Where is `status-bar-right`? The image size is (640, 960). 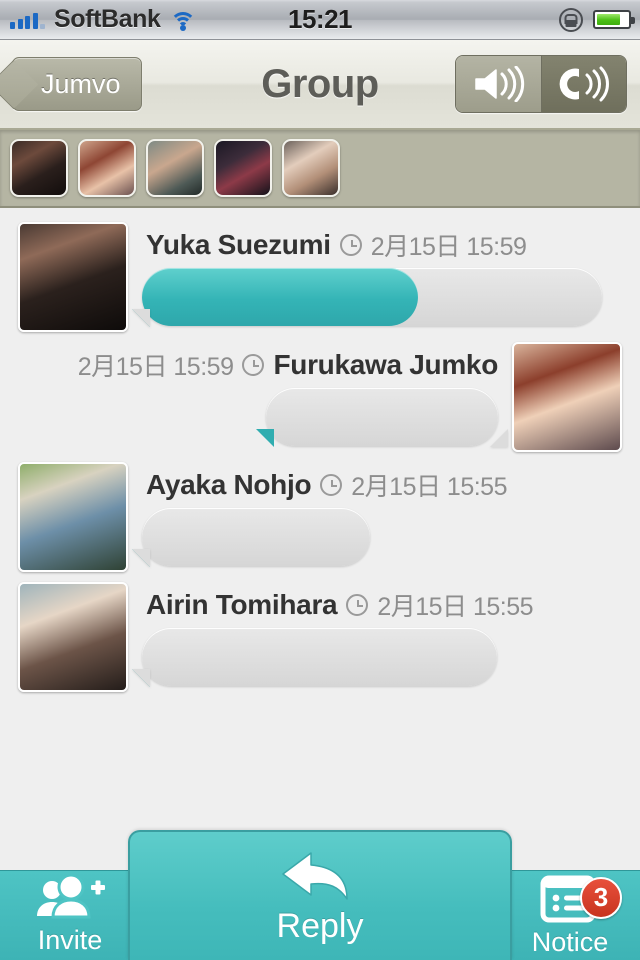 status-bar-right is located at coordinates (599, 19).